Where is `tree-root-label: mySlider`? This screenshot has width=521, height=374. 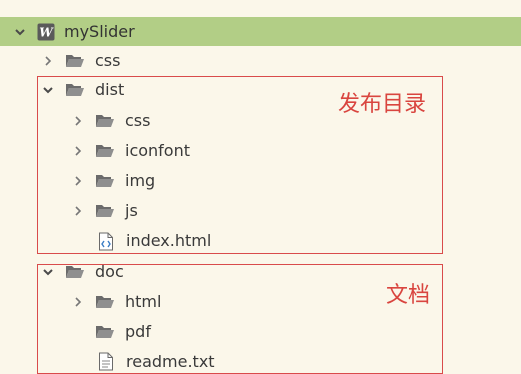
tree-root-label: mySlider is located at coordinates (99, 31).